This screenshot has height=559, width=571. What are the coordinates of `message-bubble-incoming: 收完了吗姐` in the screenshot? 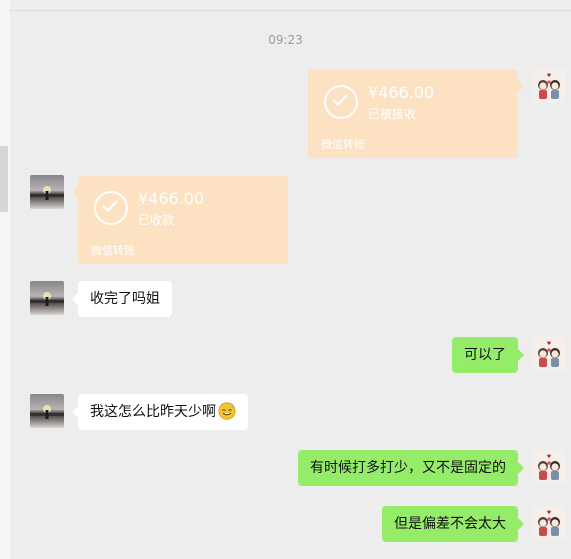 It's located at (122, 299).